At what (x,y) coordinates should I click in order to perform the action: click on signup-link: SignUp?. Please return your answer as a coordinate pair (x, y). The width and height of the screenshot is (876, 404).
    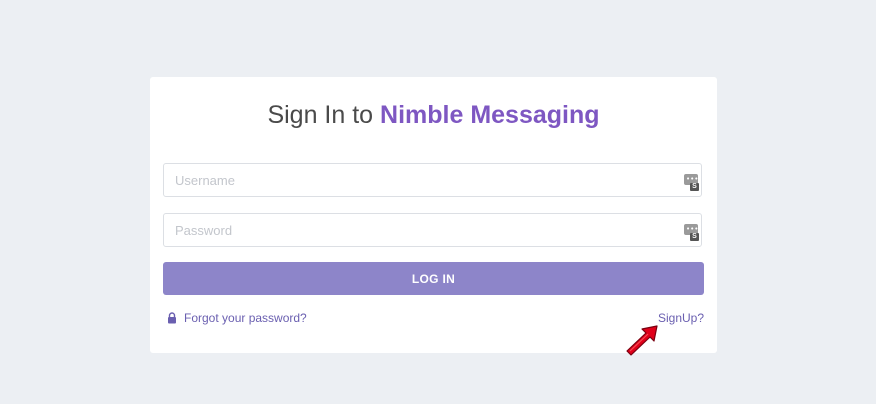
    Looking at the image, I should click on (681, 318).